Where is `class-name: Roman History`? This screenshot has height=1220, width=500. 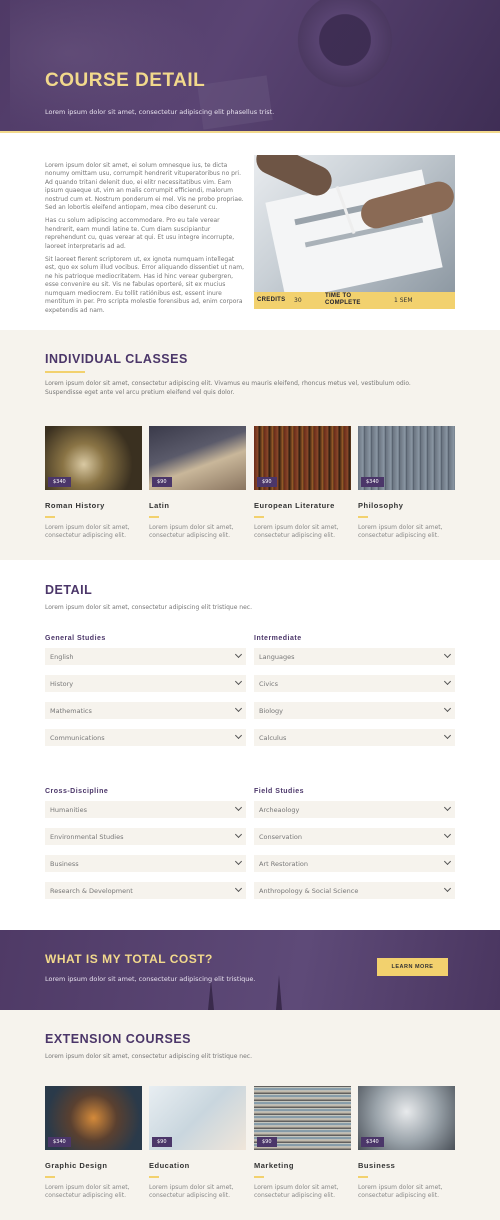
class-name: Roman History is located at coordinates (93, 505).